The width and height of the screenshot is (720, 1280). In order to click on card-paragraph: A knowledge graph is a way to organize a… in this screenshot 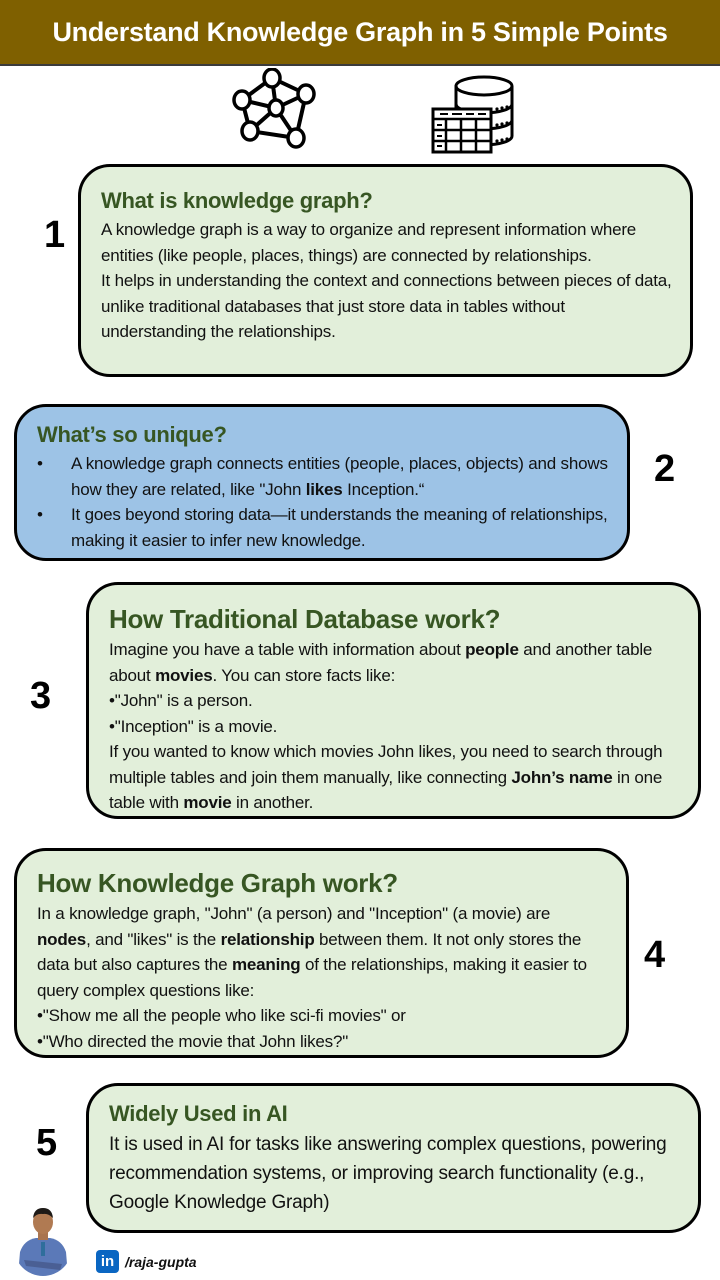, I will do `click(369, 242)`.